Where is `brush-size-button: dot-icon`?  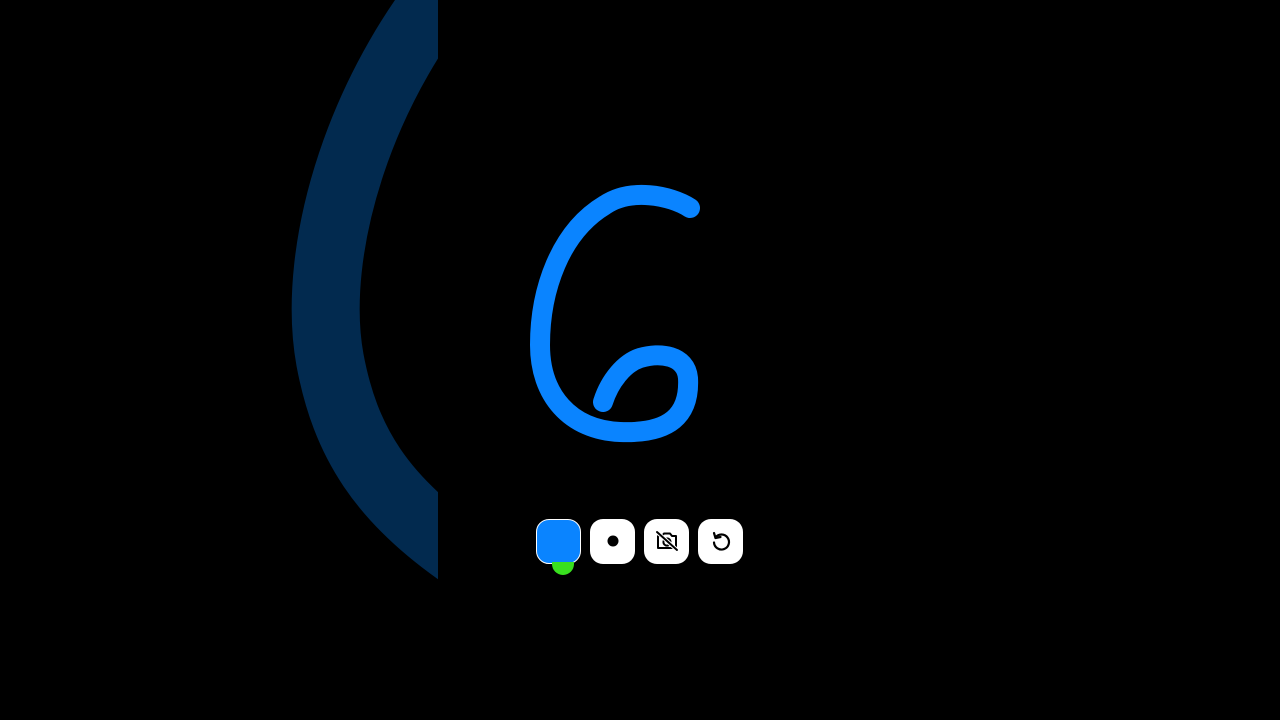 brush-size-button: dot-icon is located at coordinates (612, 541).